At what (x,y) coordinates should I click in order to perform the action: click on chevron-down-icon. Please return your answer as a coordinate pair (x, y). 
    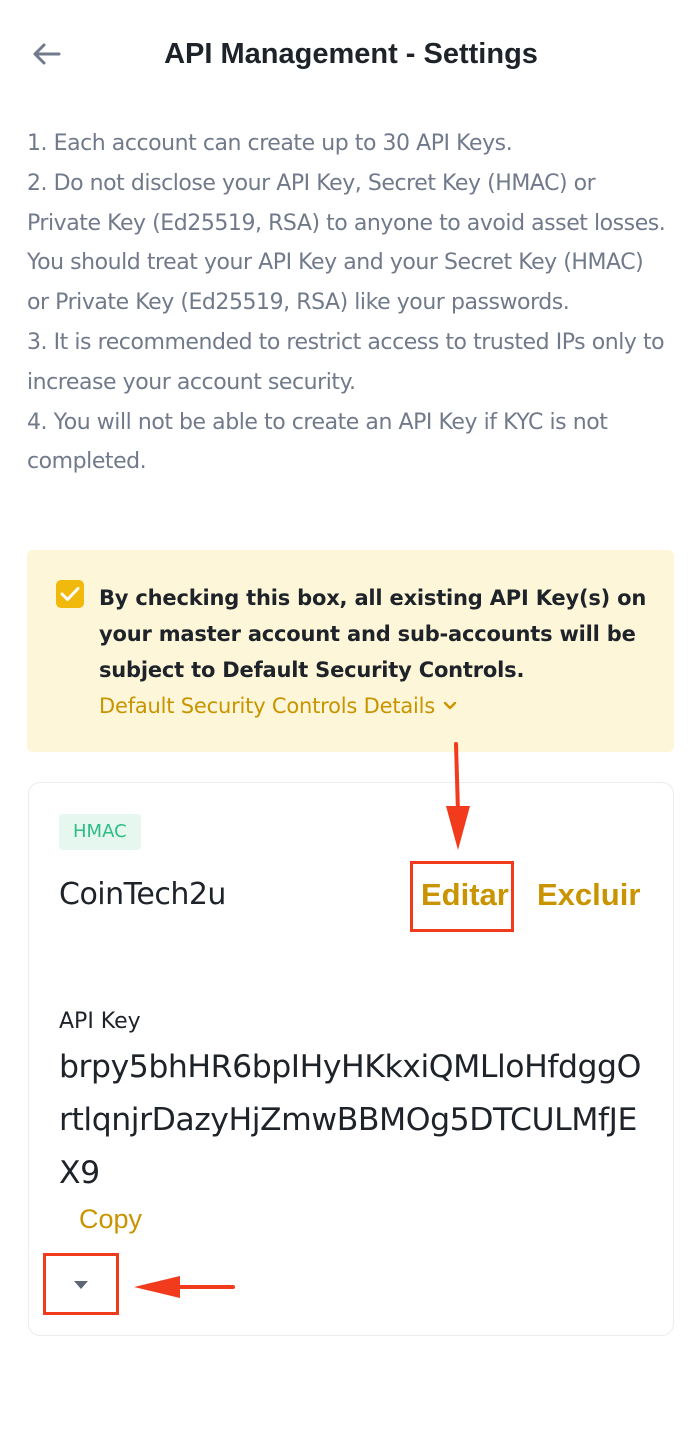
    Looking at the image, I should click on (450, 706).